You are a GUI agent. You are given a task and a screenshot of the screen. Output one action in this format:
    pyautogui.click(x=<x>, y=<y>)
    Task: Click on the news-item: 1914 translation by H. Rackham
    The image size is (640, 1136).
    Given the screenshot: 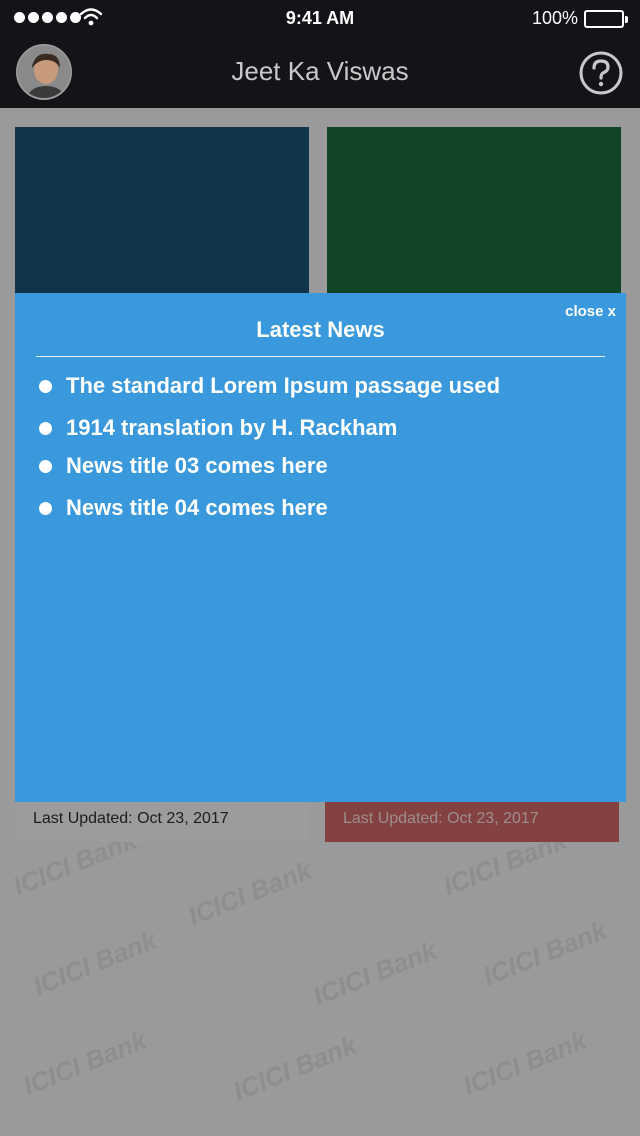 What is the action you would take?
    pyautogui.click(x=324, y=427)
    